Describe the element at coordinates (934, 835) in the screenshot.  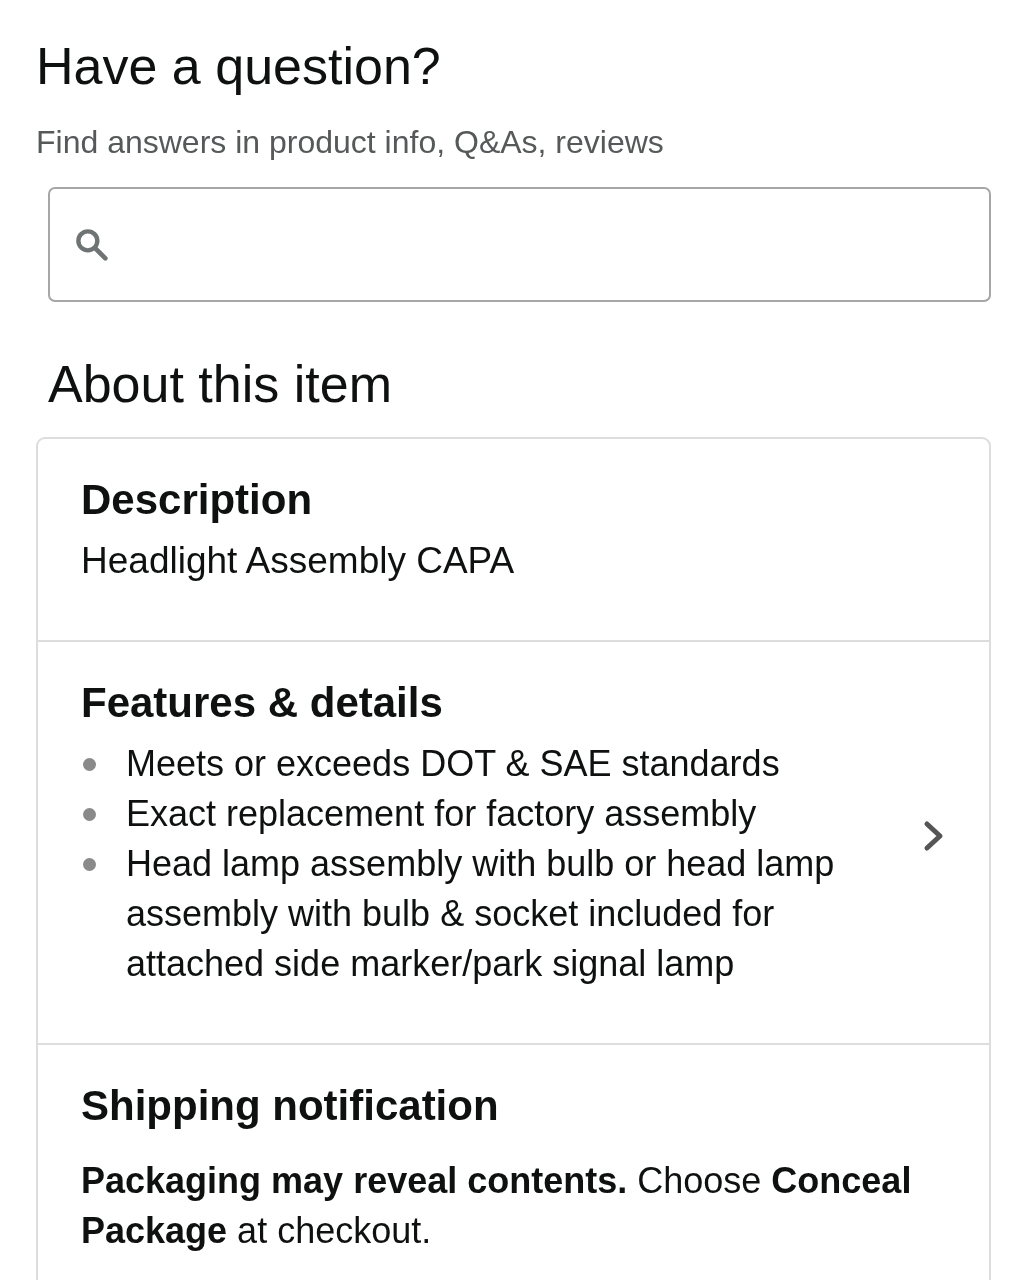
I see `chevron-icon` at that location.